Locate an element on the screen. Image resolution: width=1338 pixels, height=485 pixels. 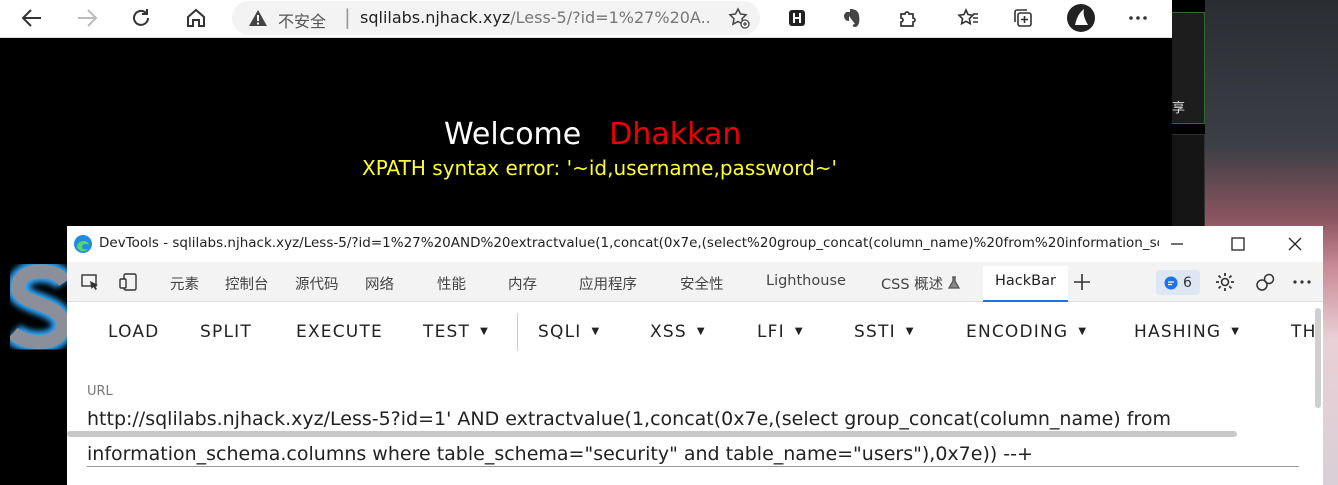
hackbar-execute-button: EXECUTE is located at coordinates (339, 332).